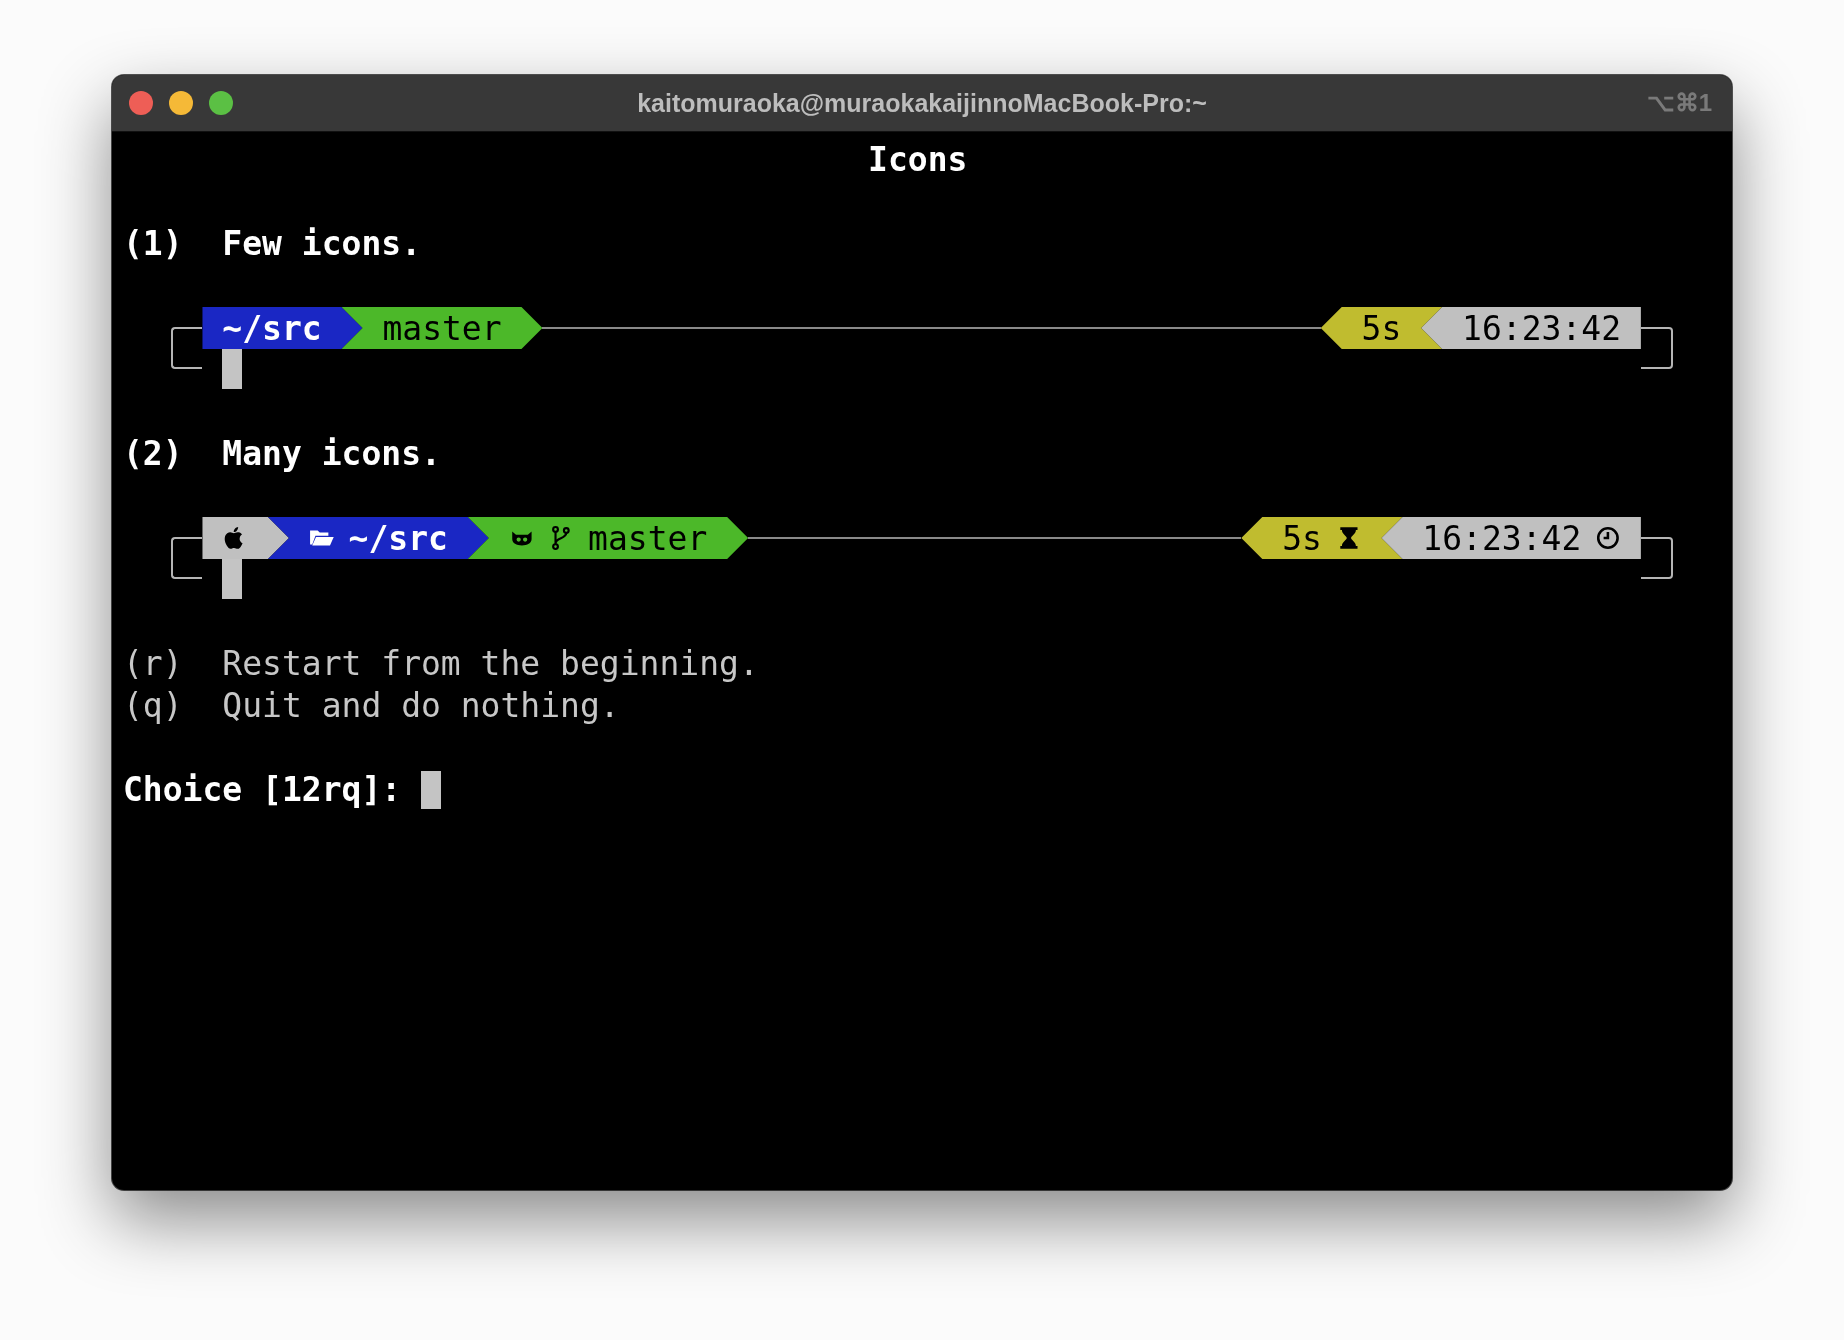 The height and width of the screenshot is (1340, 1844). Describe the element at coordinates (922, 103) in the screenshot. I see `window-title: kaitomuraoka@muraokakaijinnoMacBook-Pro:~` at that location.